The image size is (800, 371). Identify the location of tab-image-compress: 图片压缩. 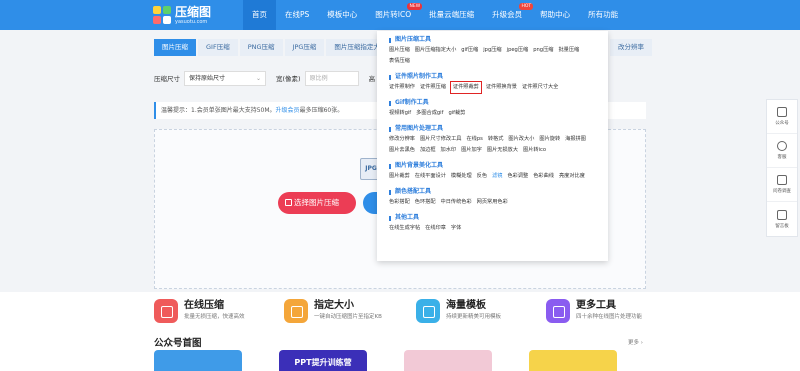
(175, 47).